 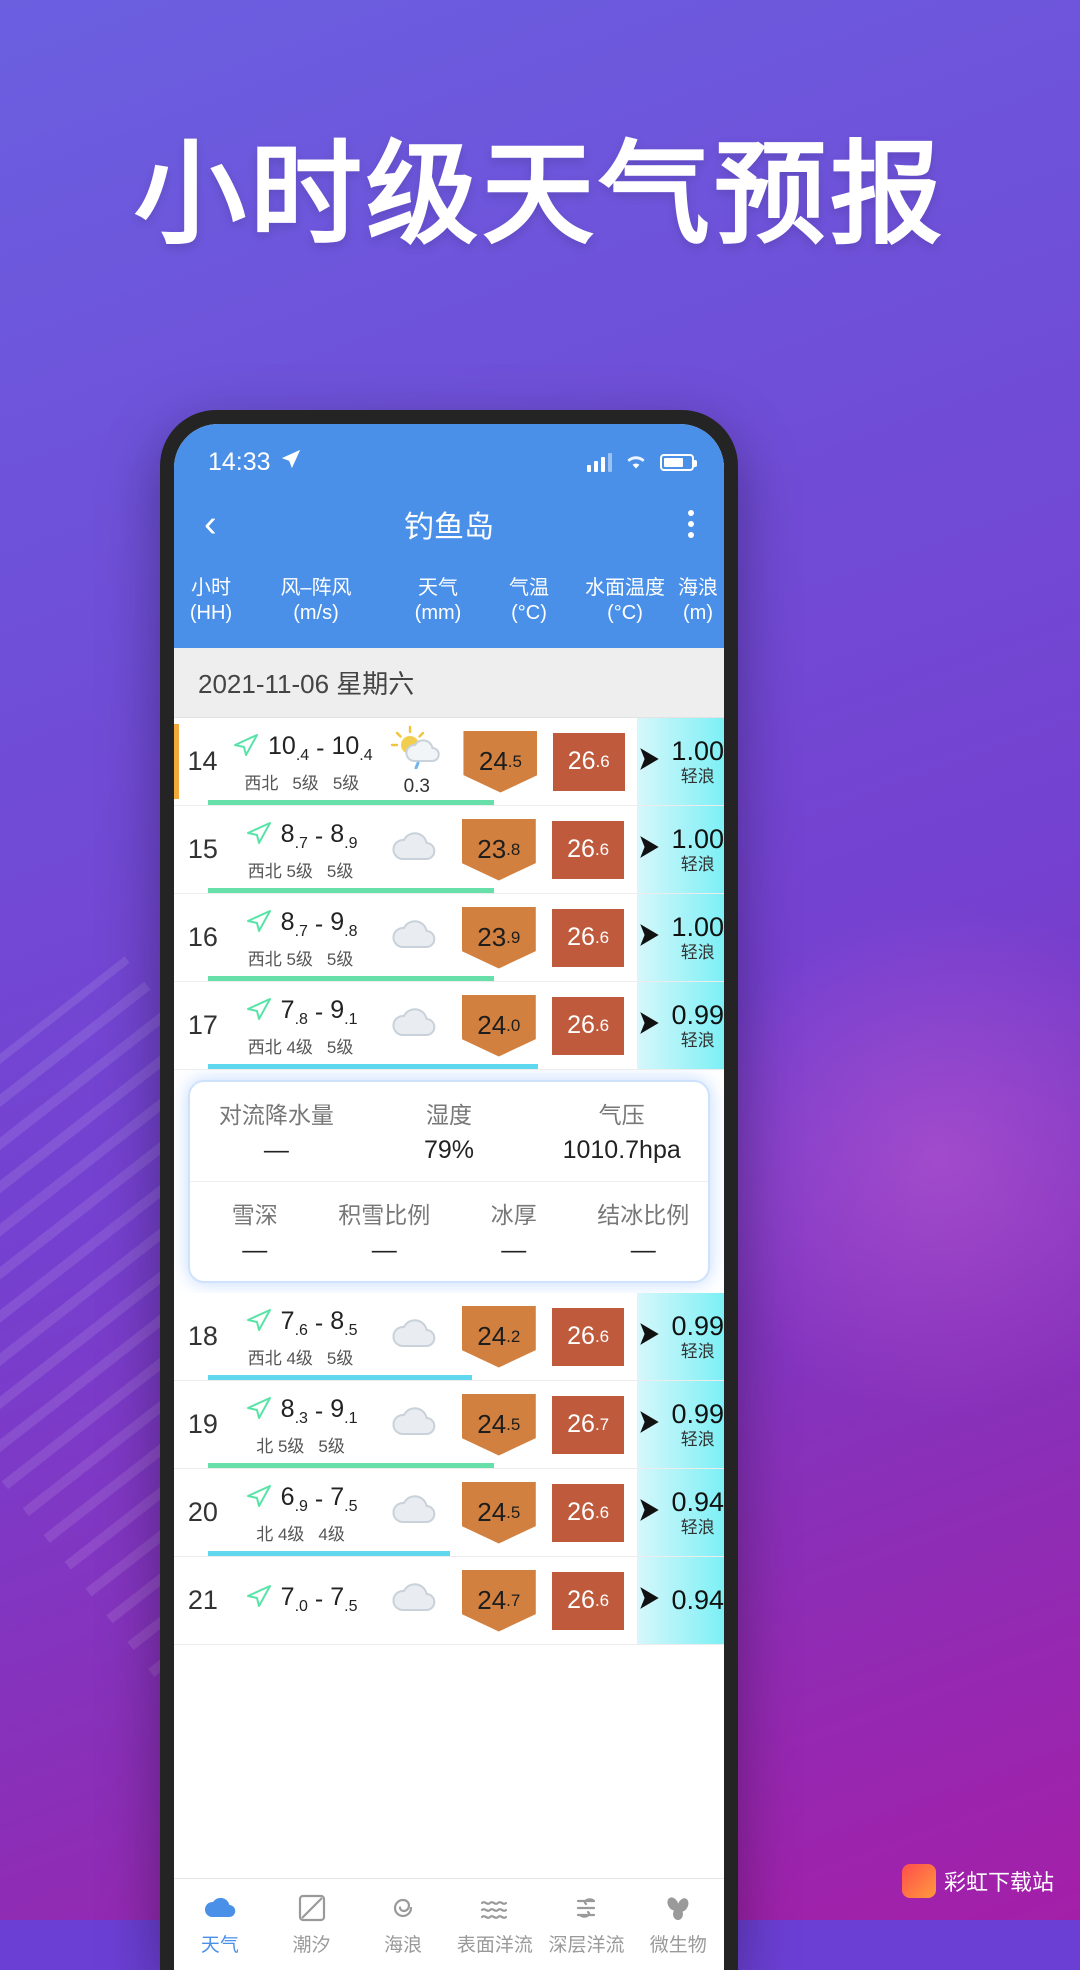 I want to click on detail-pressure: 气压 1010.7hpa, so click(x=621, y=1131).